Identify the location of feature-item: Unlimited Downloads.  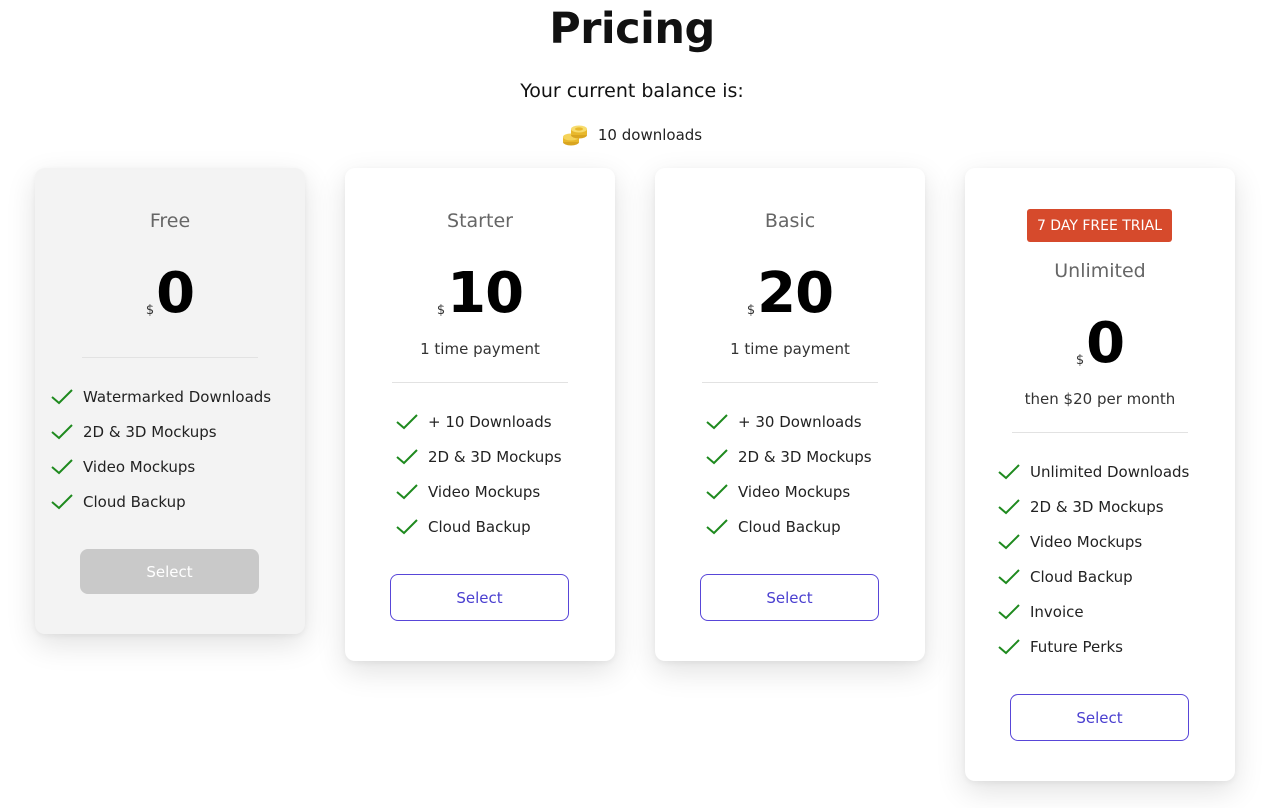
(1093, 471).